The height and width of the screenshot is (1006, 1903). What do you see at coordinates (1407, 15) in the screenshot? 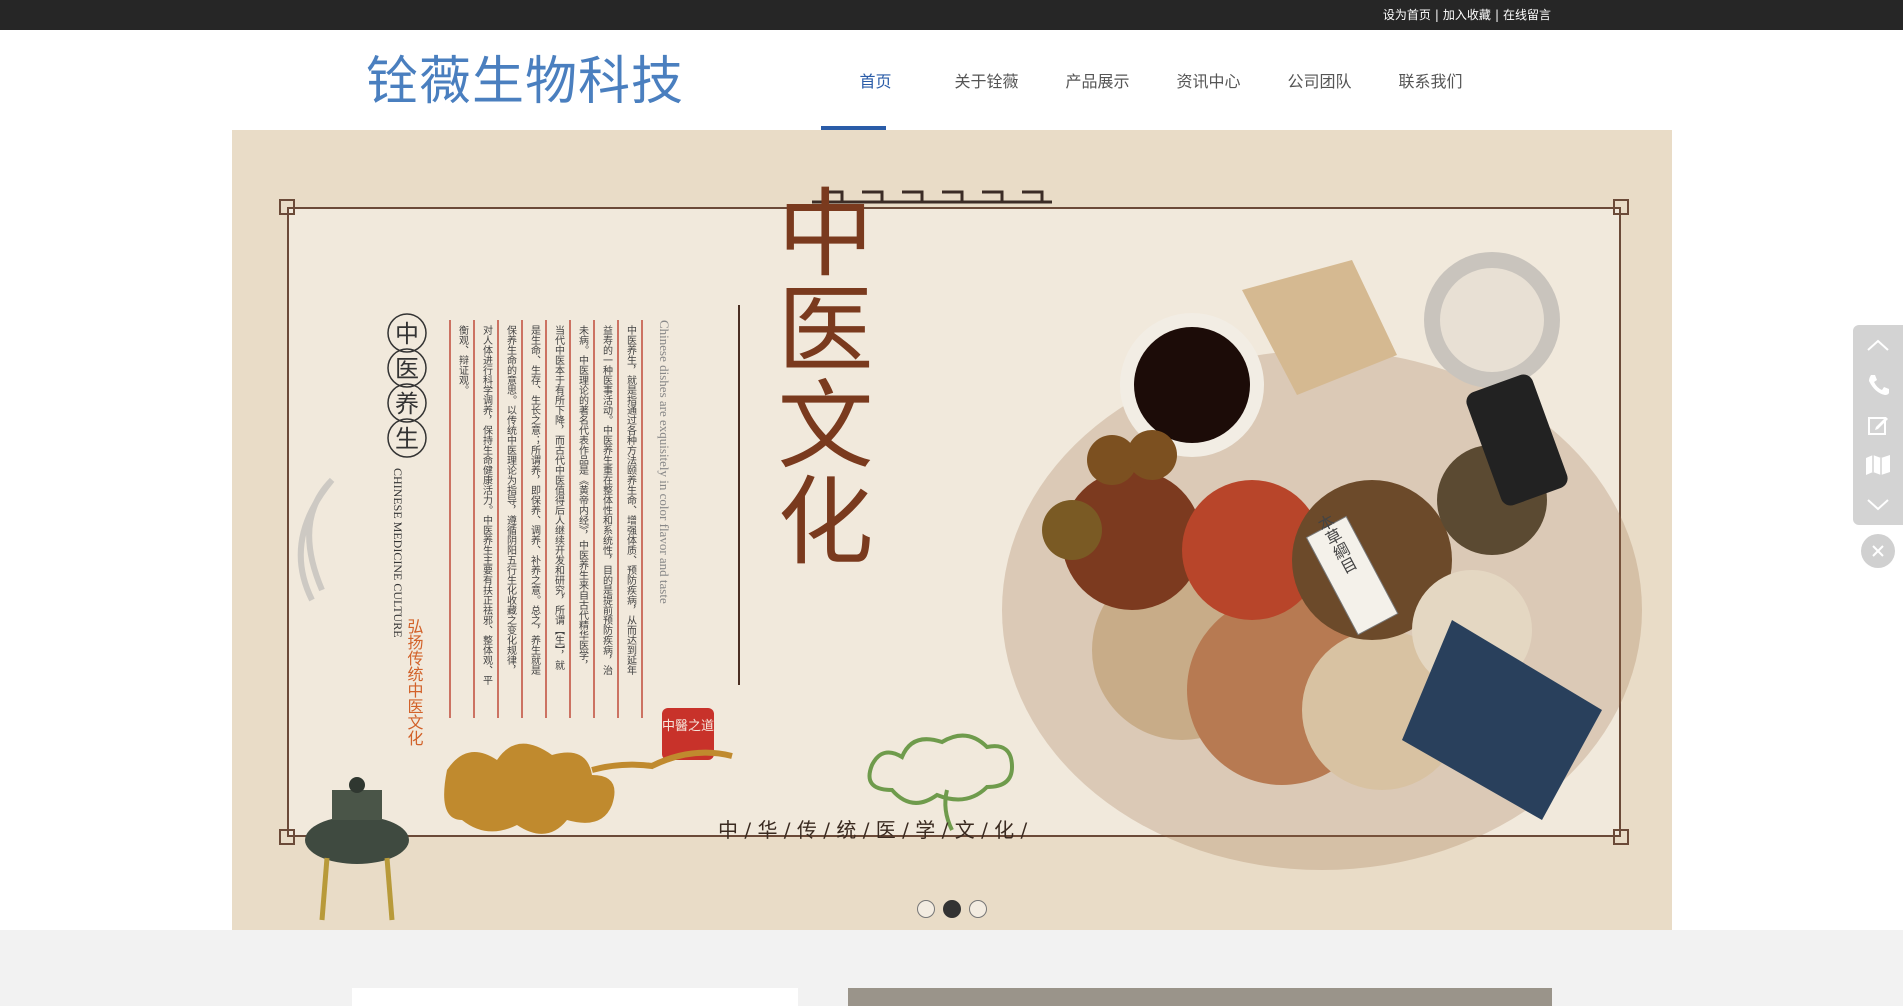
I see `set-homepage-link: 设为首页` at bounding box center [1407, 15].